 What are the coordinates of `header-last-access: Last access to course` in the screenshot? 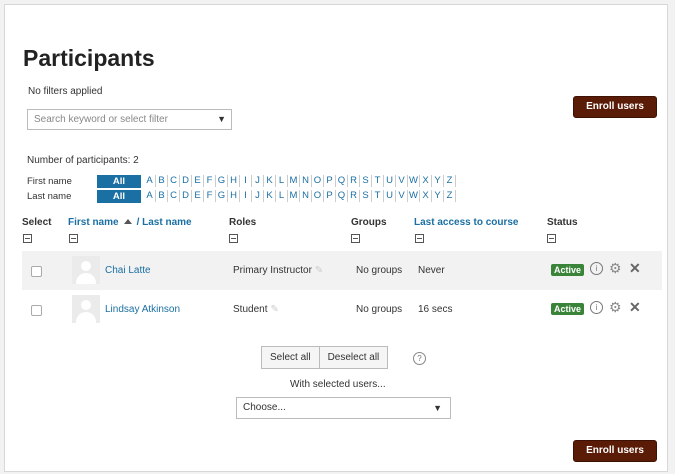 It's located at (466, 222).